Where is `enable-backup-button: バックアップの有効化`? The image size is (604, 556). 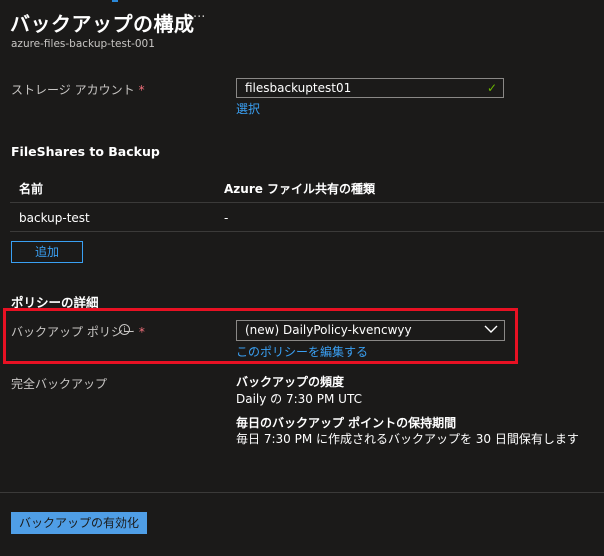 enable-backup-button: バックアップの有効化 is located at coordinates (79, 523).